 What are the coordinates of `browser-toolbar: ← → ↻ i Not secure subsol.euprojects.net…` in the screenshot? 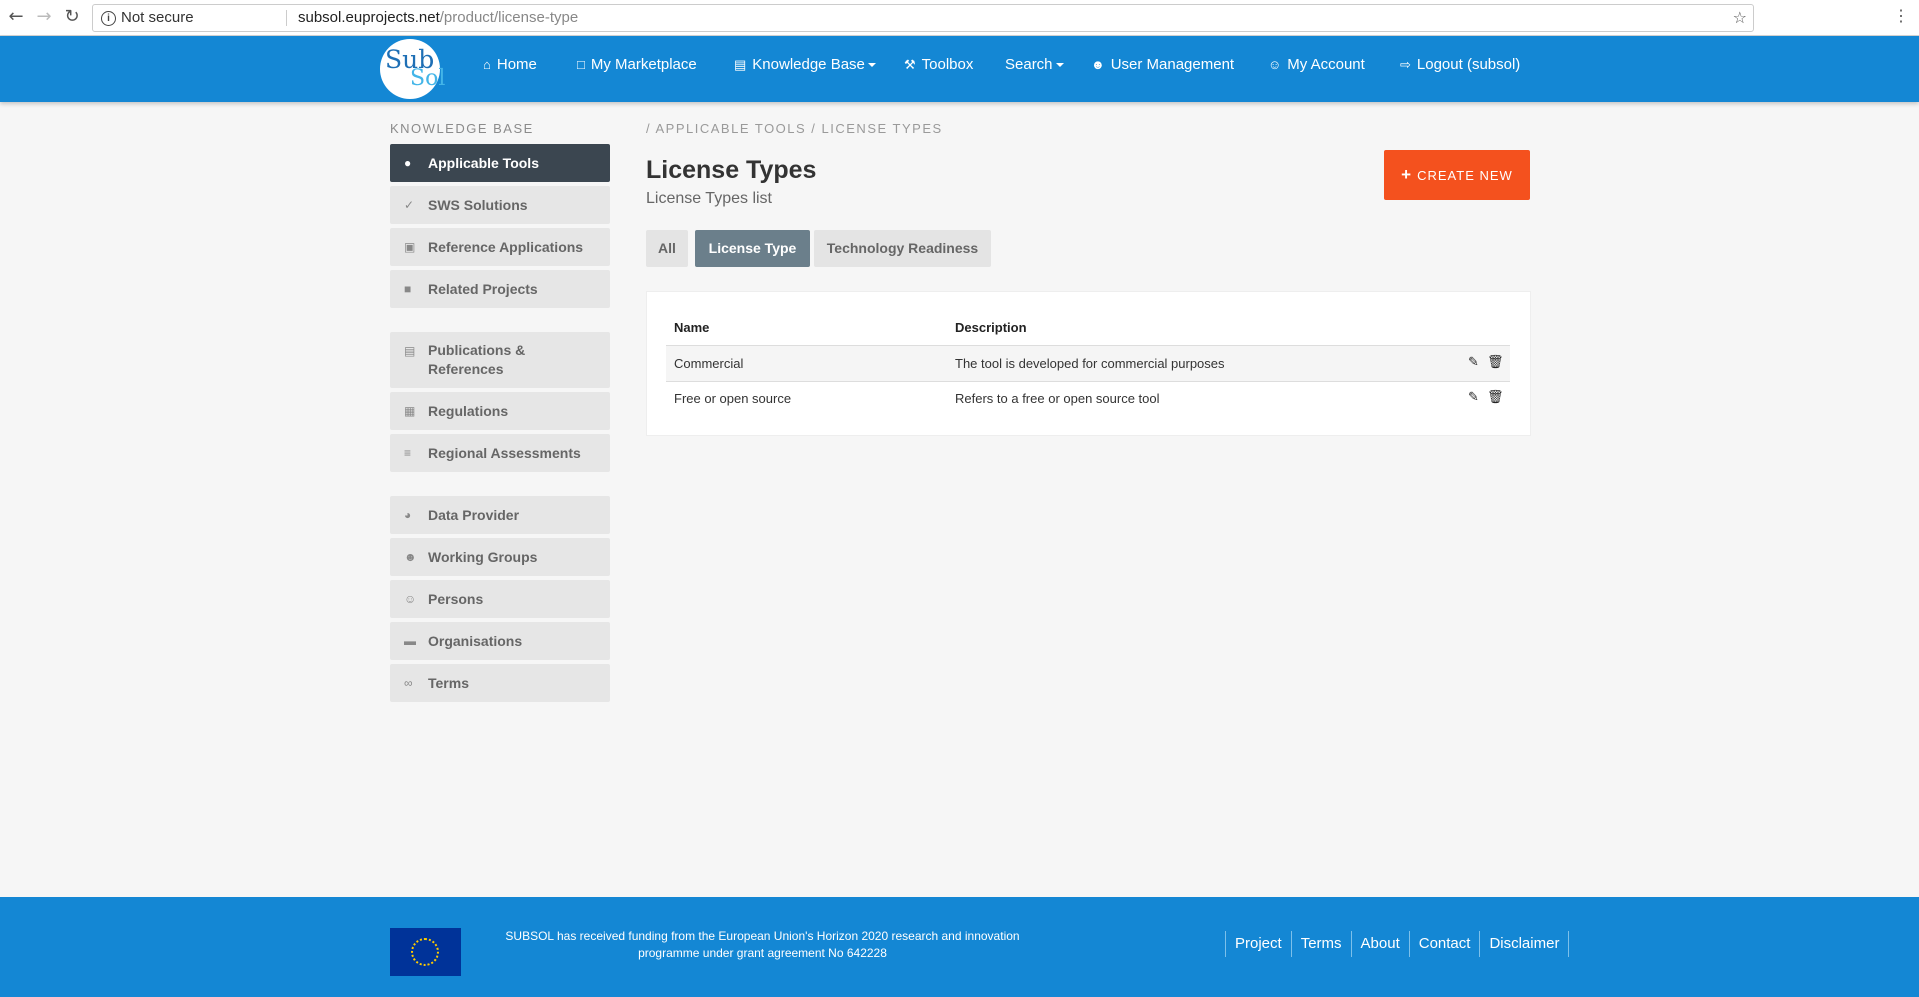 It's located at (959, 18).